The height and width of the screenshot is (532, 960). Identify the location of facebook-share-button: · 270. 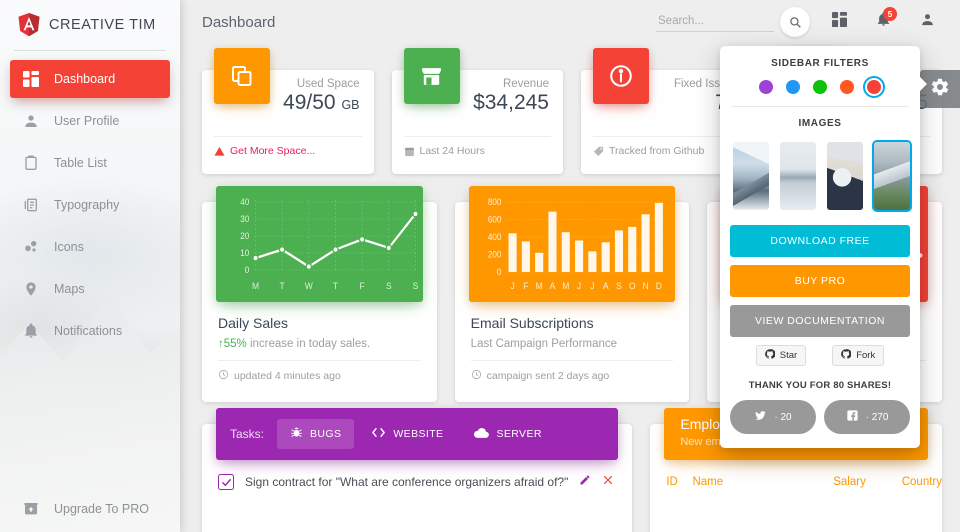
(867, 417).